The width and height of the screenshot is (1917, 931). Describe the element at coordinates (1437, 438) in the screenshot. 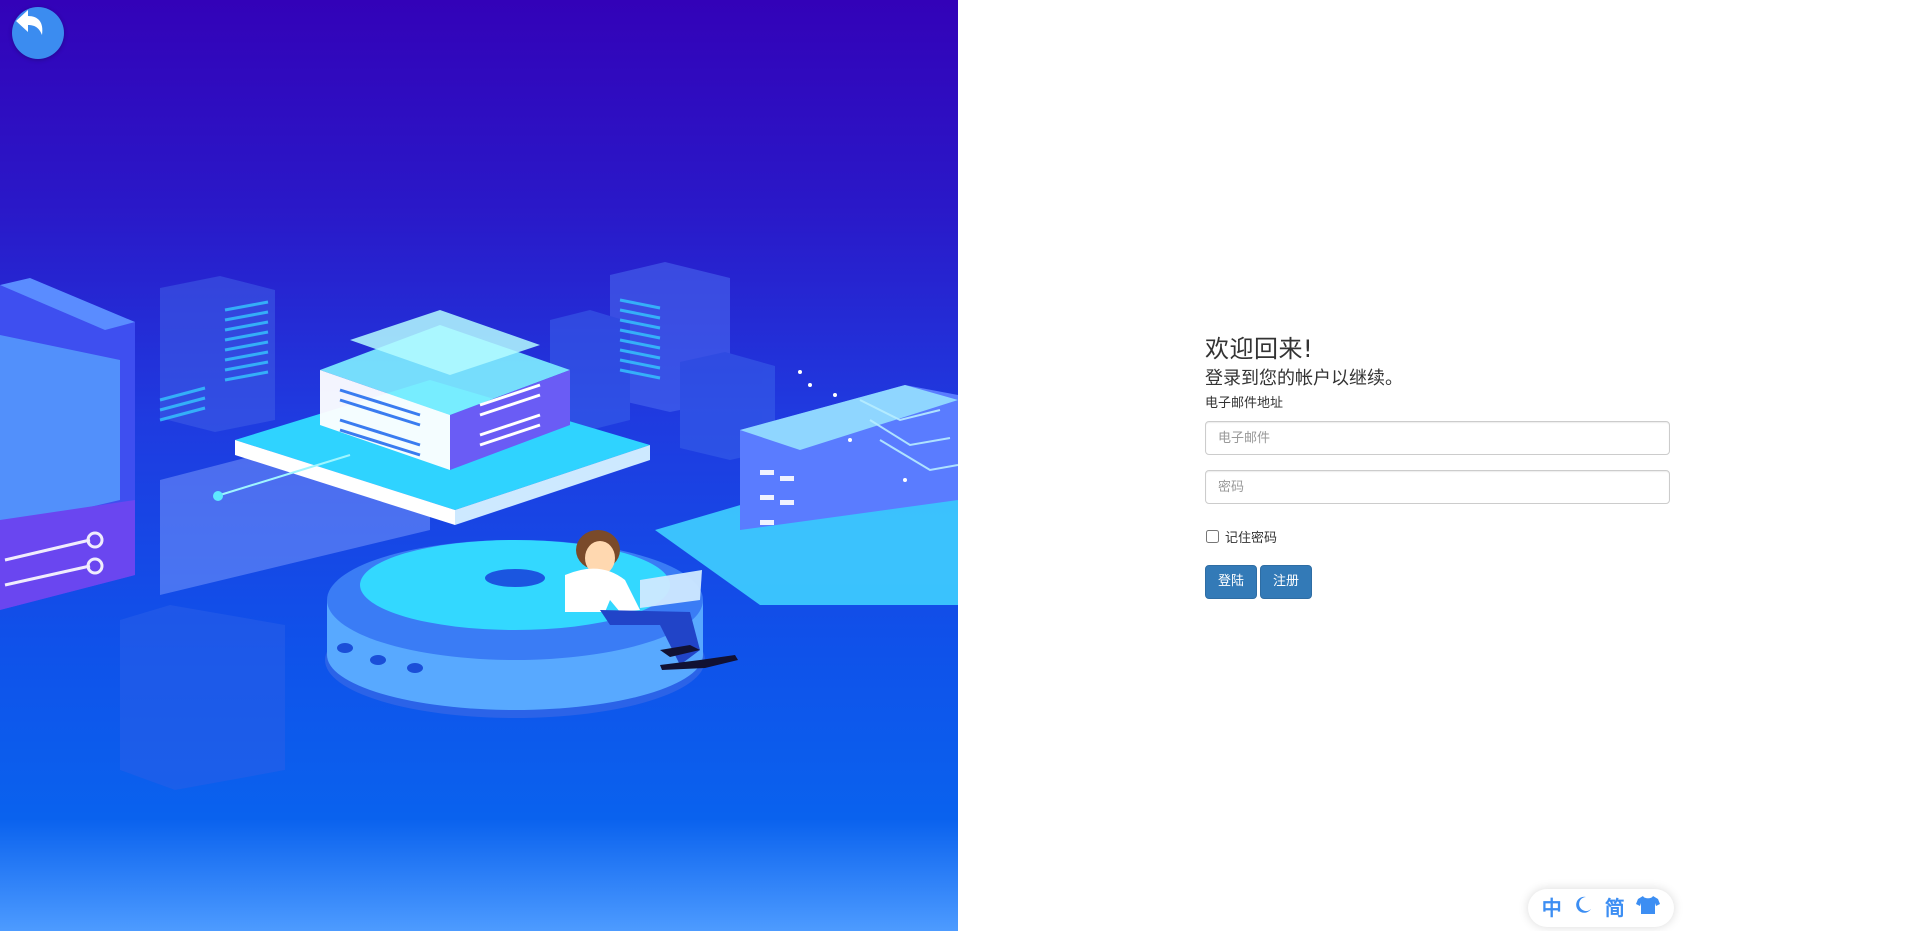

I see `email-input` at that location.